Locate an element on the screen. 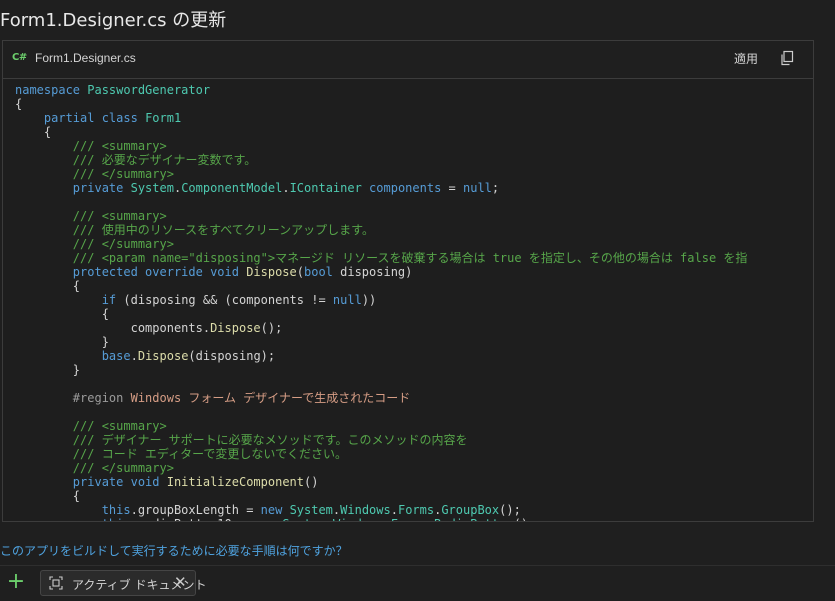 This screenshot has width=835, height=601. code-token: null is located at coordinates (477, 188).